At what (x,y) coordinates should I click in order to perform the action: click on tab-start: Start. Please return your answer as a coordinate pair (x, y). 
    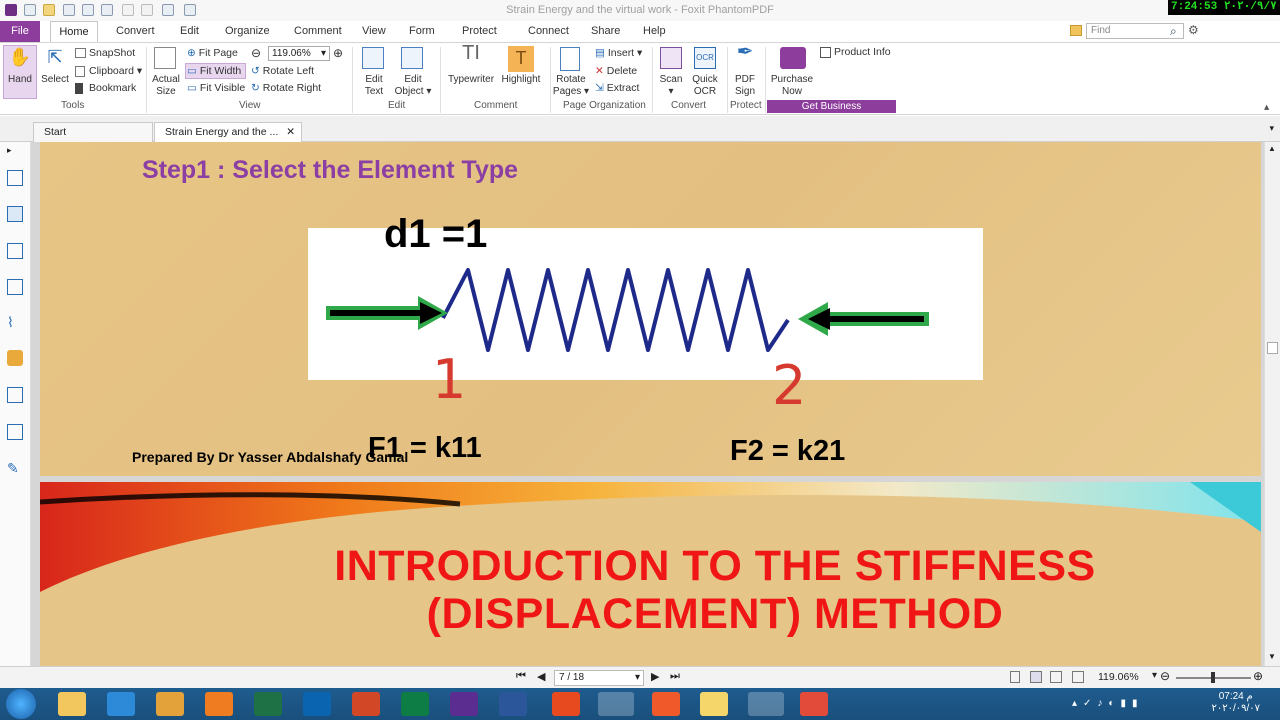
    Looking at the image, I should click on (93, 132).